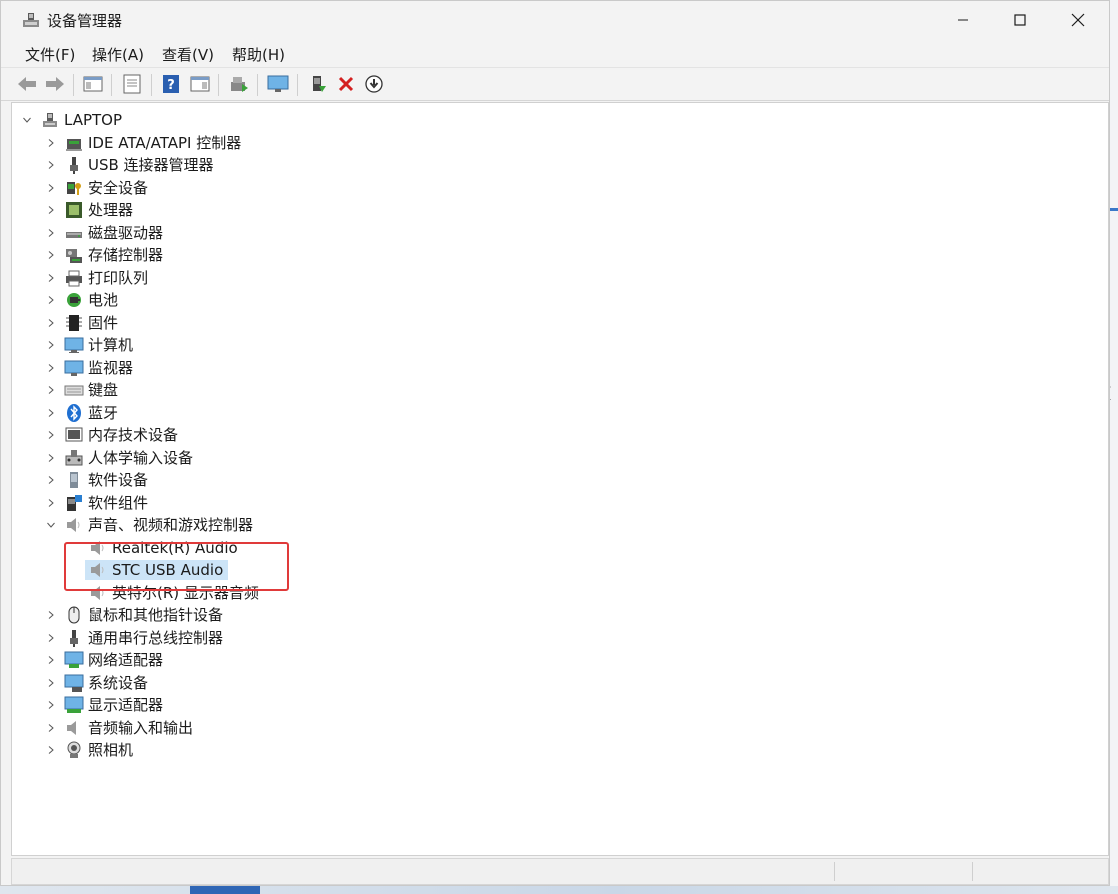 This screenshot has height=894, width=1118. What do you see at coordinates (133, 435) in the screenshot?
I see `tree-item-label: 内存技术设备` at bounding box center [133, 435].